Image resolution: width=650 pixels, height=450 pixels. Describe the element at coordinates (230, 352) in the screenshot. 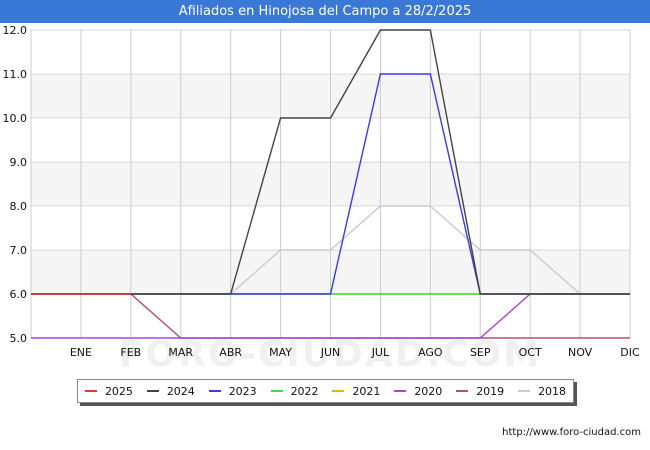

I see `x-tick-label: ABR` at that location.